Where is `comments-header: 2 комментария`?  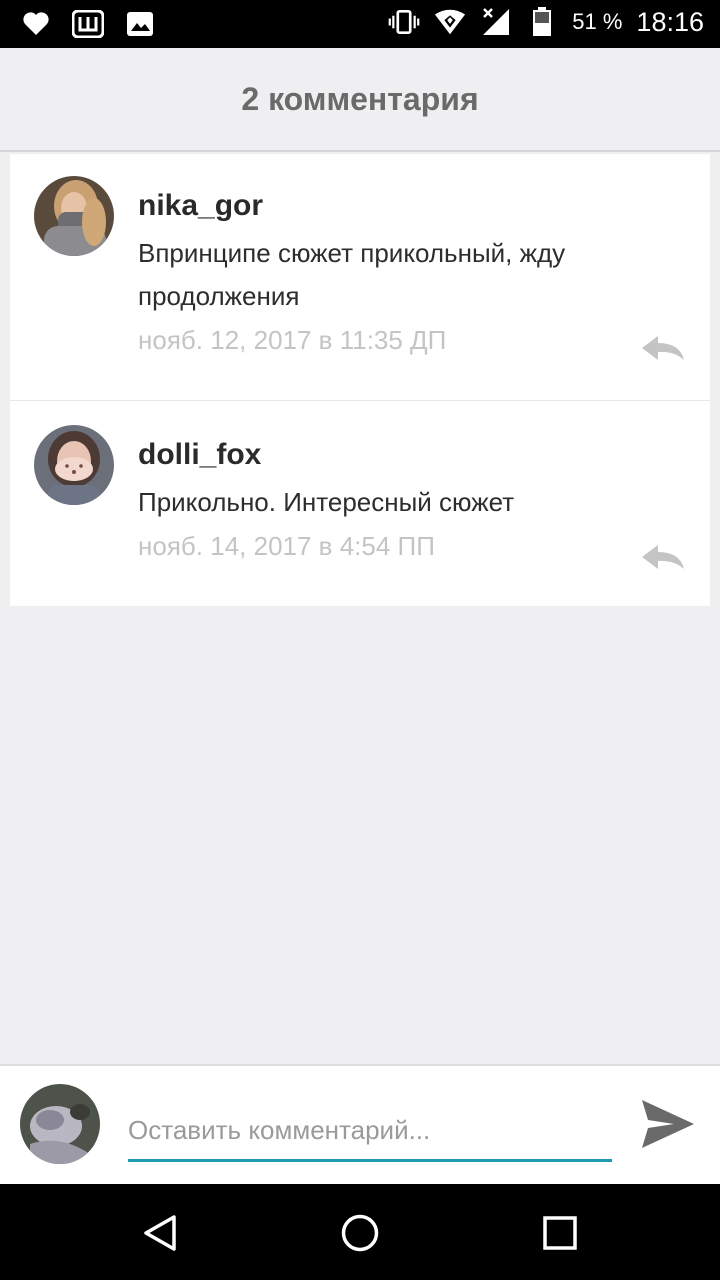
comments-header: 2 комментария is located at coordinates (360, 100).